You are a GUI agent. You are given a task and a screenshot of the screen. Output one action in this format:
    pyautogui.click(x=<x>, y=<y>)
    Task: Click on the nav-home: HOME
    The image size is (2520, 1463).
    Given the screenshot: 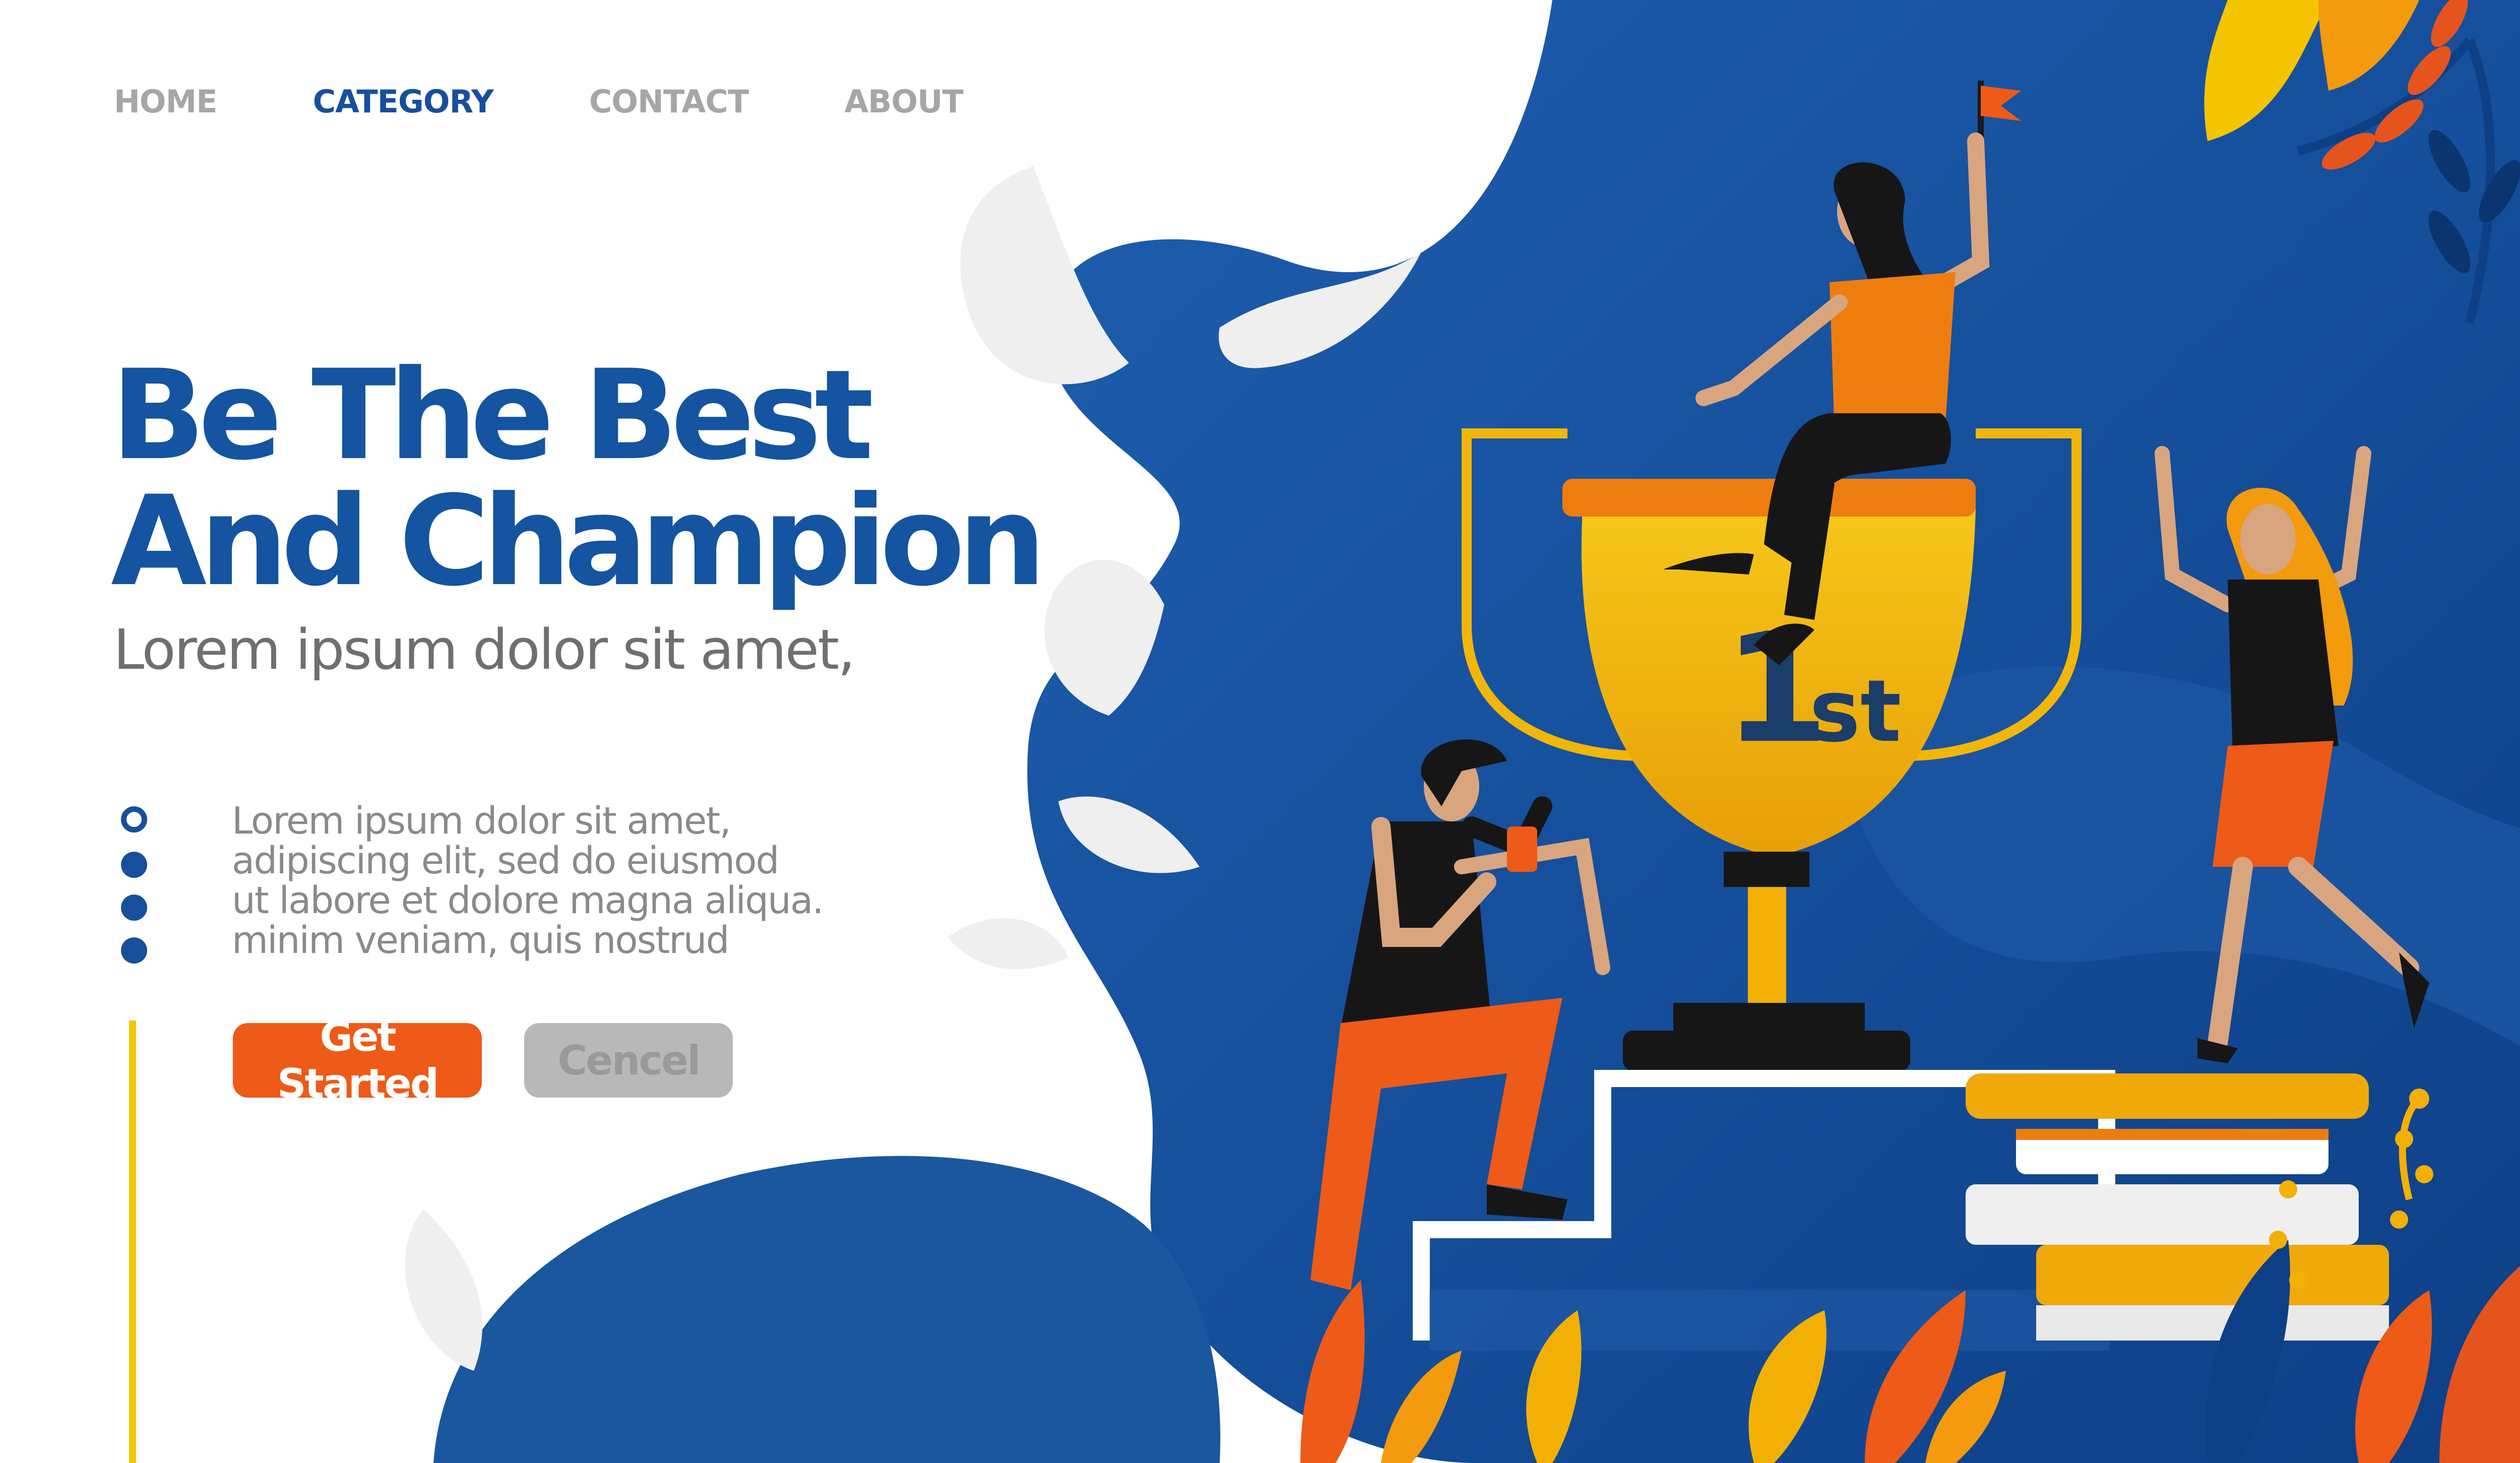 What is the action you would take?
    pyautogui.click(x=166, y=101)
    